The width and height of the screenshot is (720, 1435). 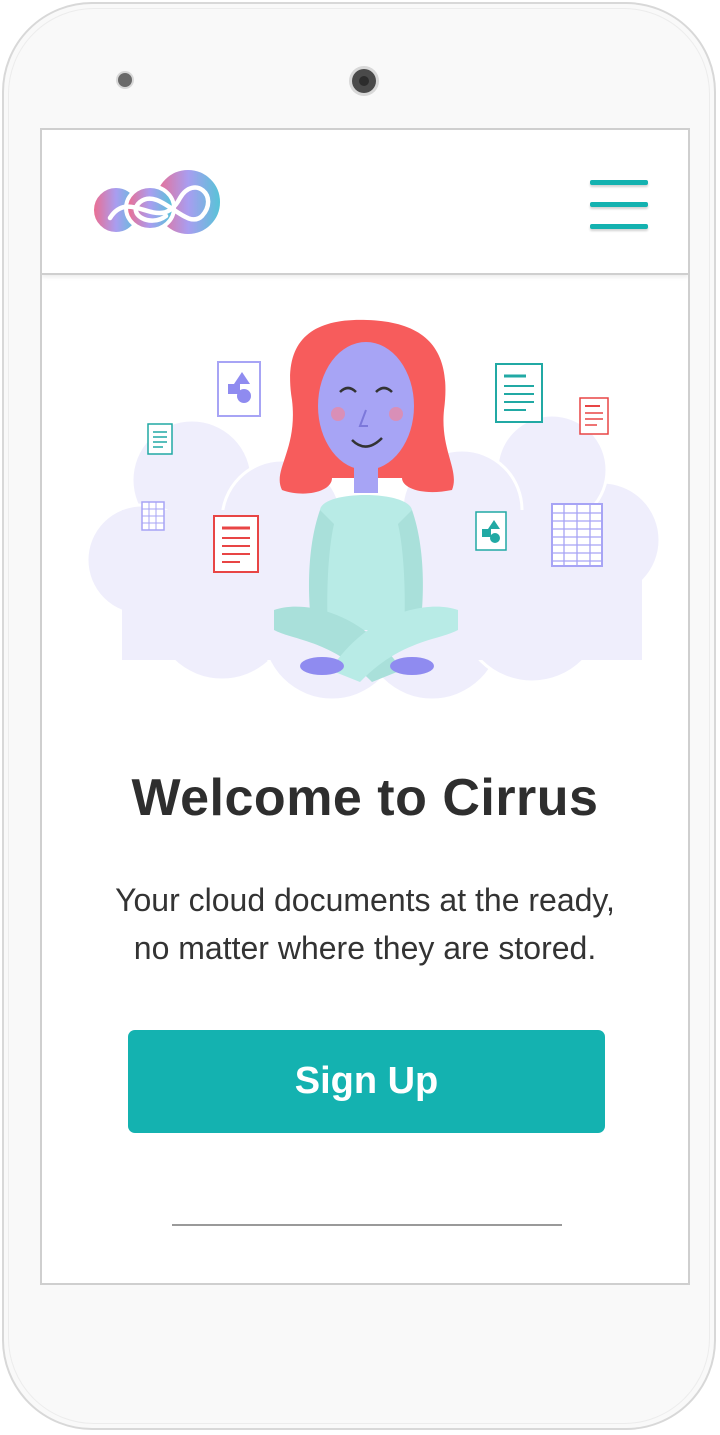 What do you see at coordinates (367, 1225) in the screenshot?
I see `bottom-divider` at bounding box center [367, 1225].